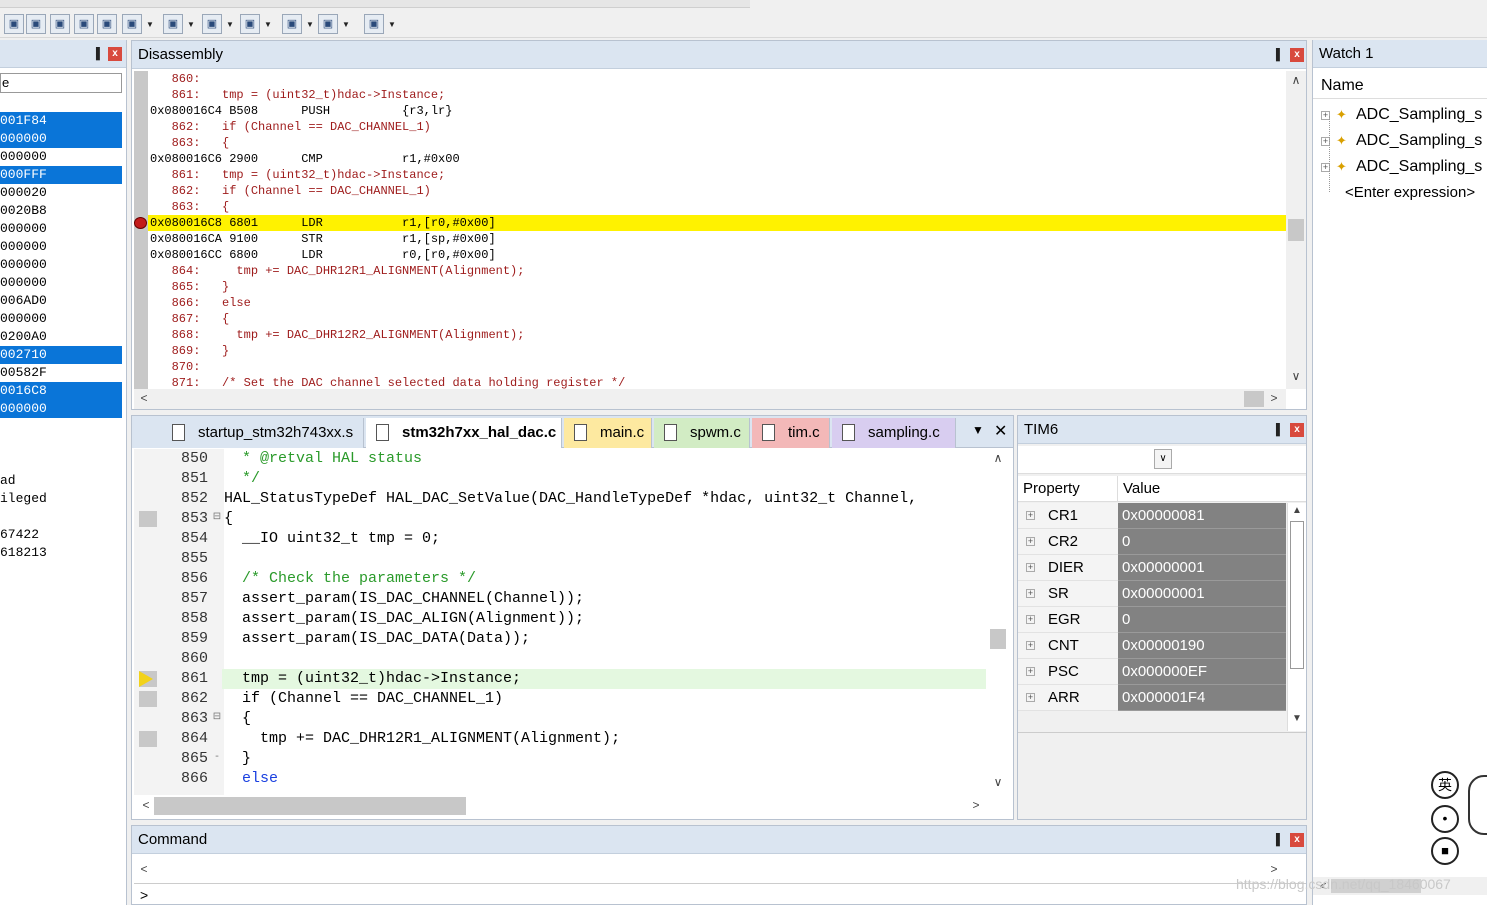  Describe the element at coordinates (61, 121) in the screenshot. I see `register-row: 001F84` at that location.